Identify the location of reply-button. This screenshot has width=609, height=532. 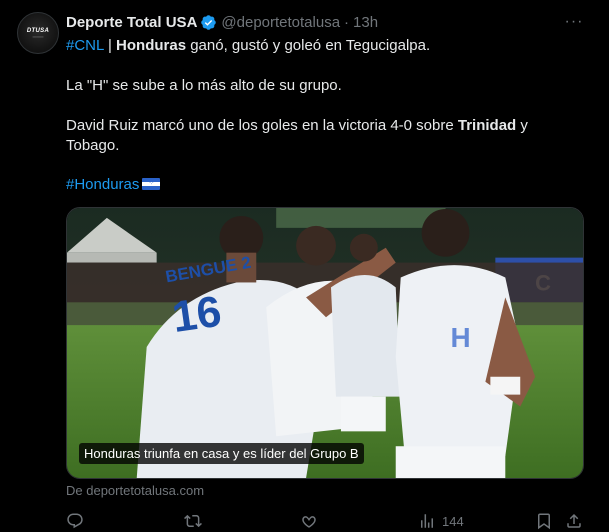
(75, 521).